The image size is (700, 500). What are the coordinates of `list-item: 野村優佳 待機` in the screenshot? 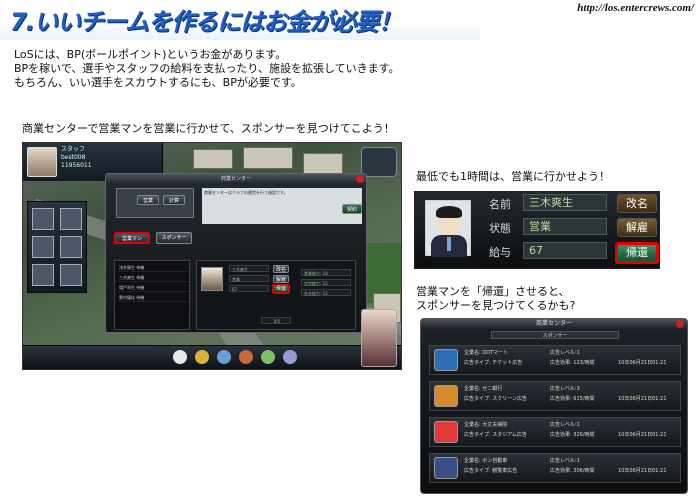 It's located at (153, 297).